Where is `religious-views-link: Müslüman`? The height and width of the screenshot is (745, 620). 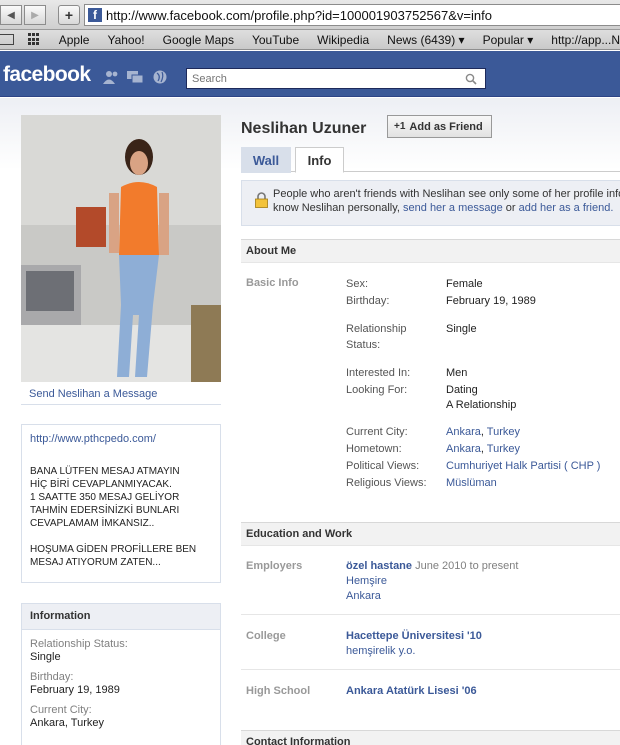 religious-views-link: Müslüman is located at coordinates (471, 483).